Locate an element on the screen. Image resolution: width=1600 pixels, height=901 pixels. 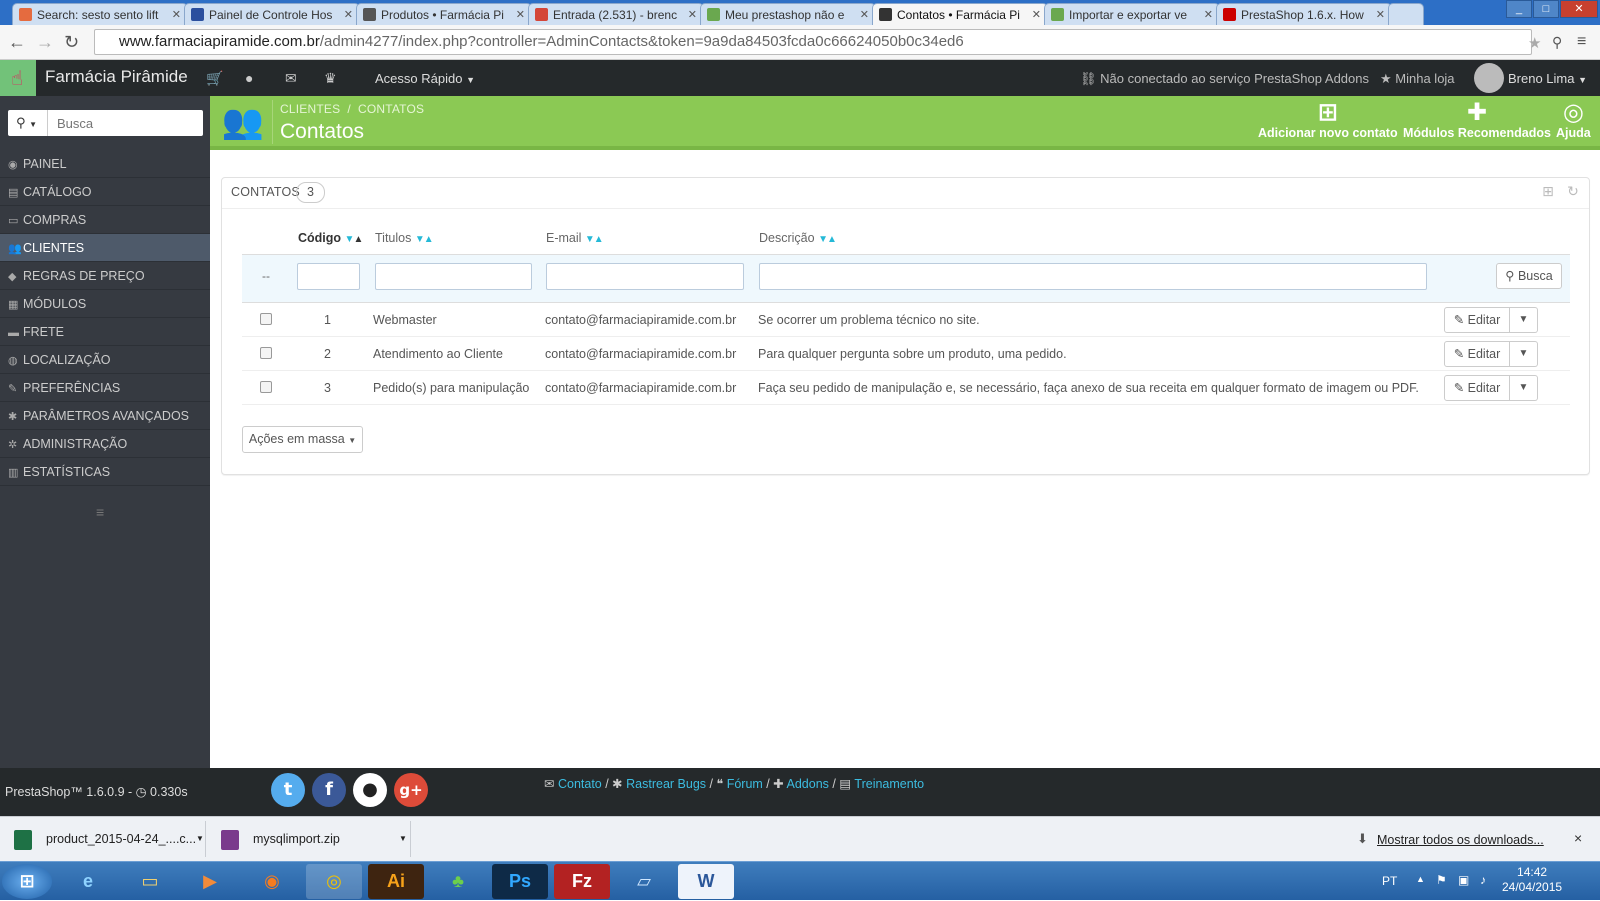
user-menu: Breno Lima ▼ is located at coordinates (1547, 78).